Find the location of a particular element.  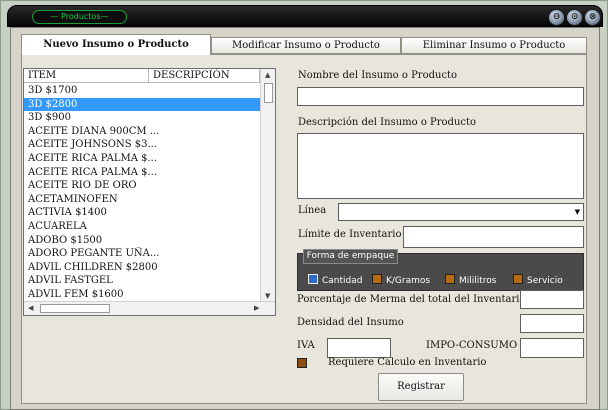

column-item-header: ITEM is located at coordinates (86, 76).